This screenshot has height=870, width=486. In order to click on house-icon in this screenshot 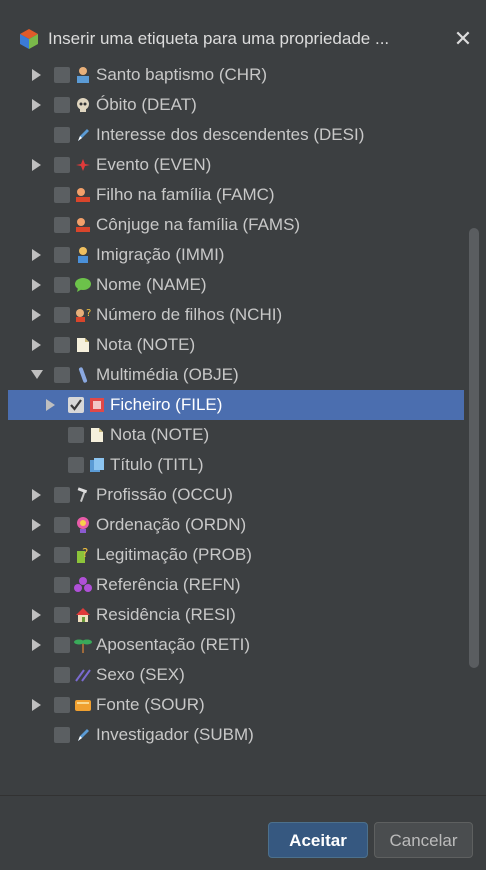, I will do `click(83, 615)`.